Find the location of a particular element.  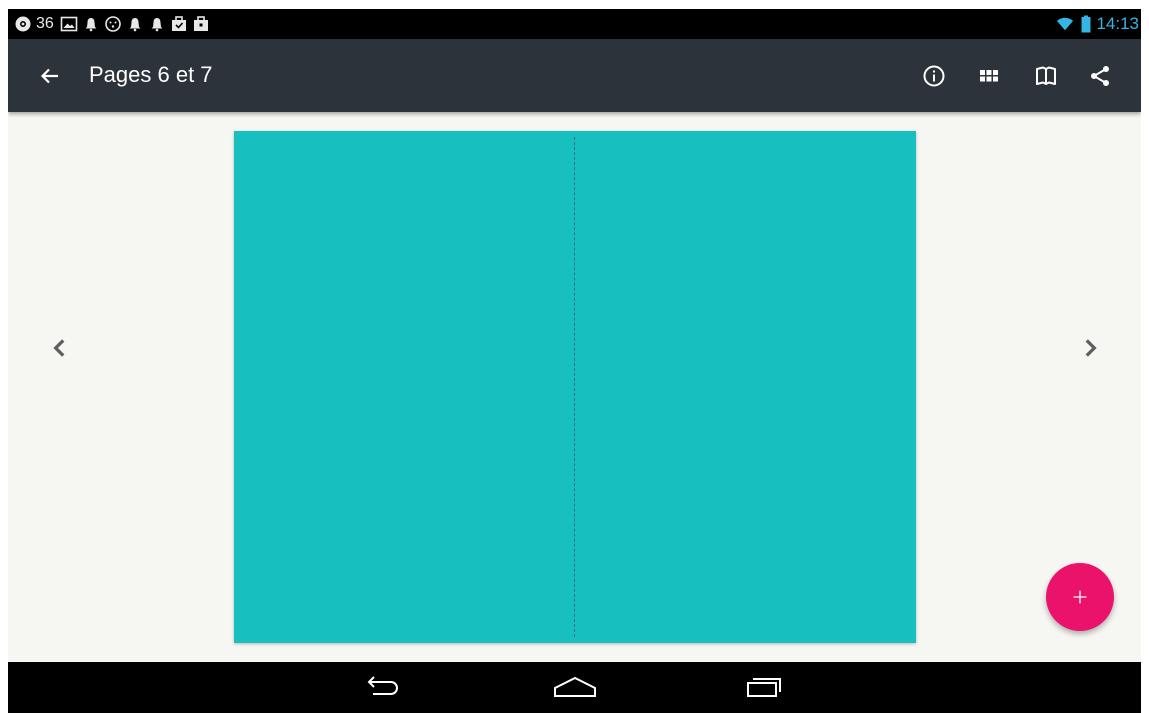

battery-icon is located at coordinates (1086, 24).